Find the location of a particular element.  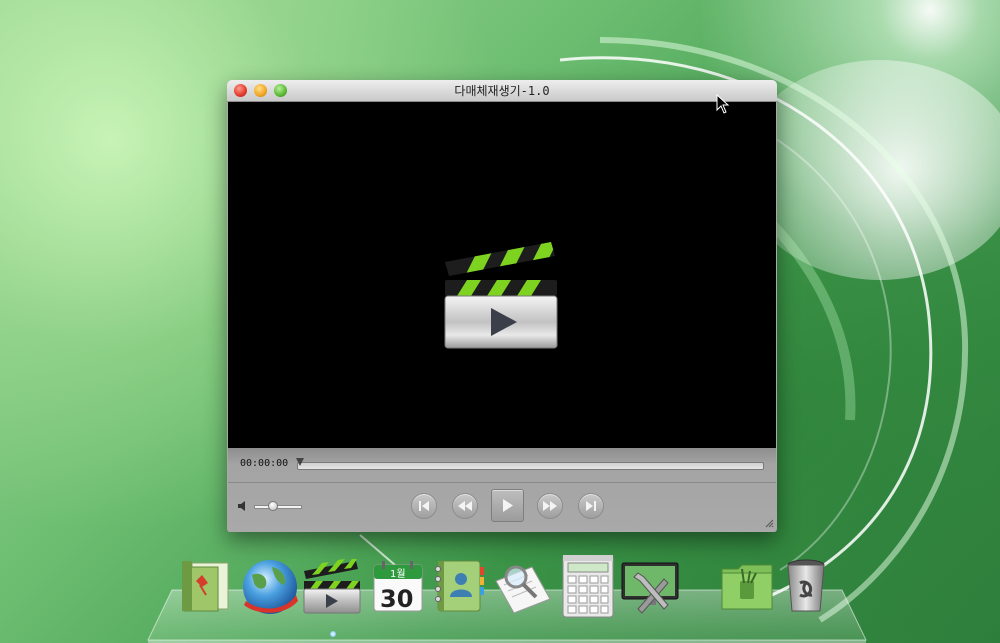

resize-grip-icon is located at coordinates (769, 523).